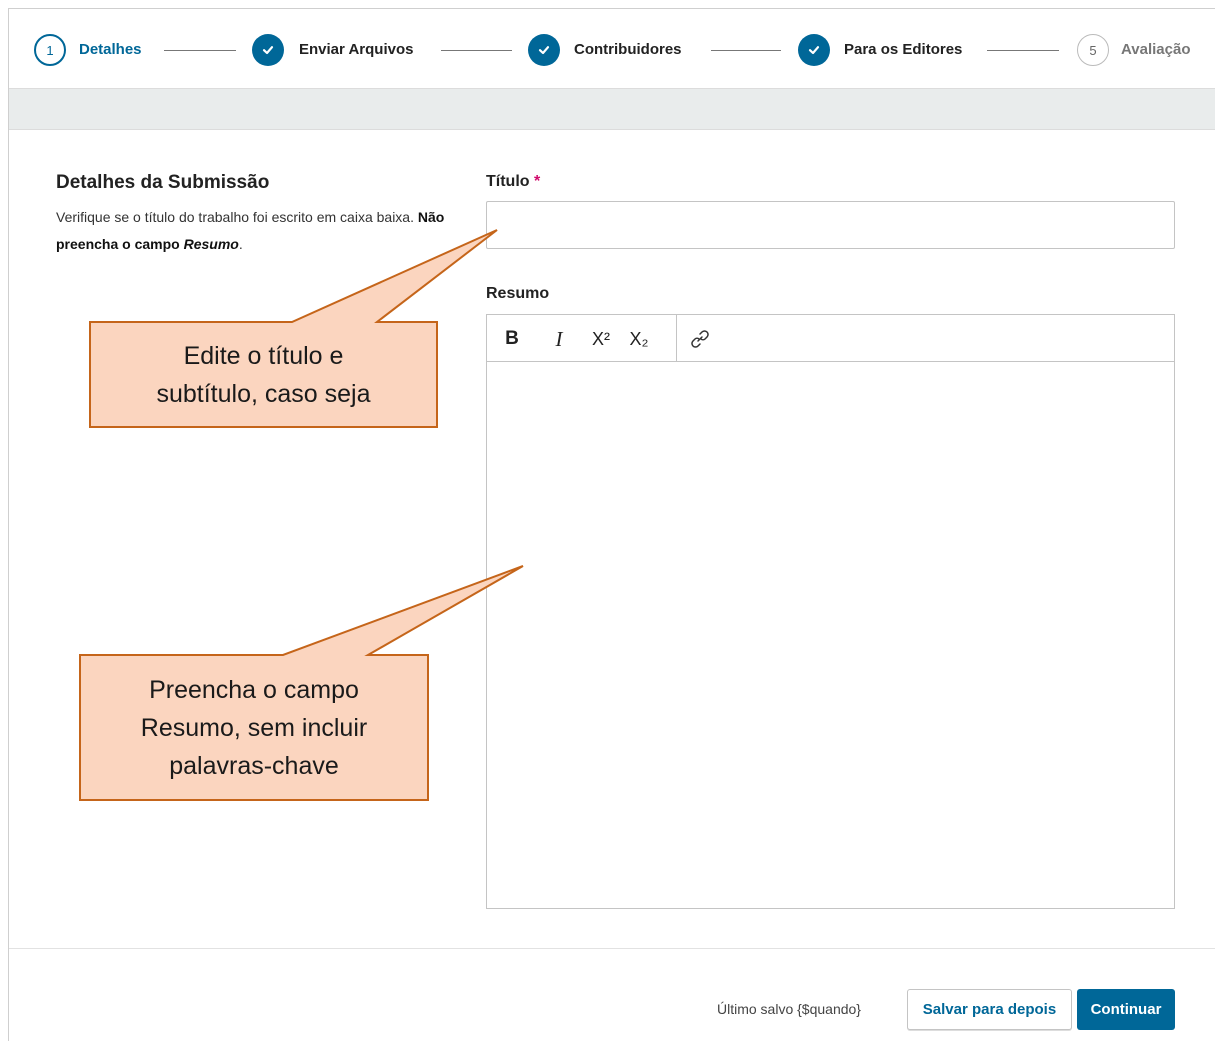  I want to click on link-icon-glyph, so click(700, 339).